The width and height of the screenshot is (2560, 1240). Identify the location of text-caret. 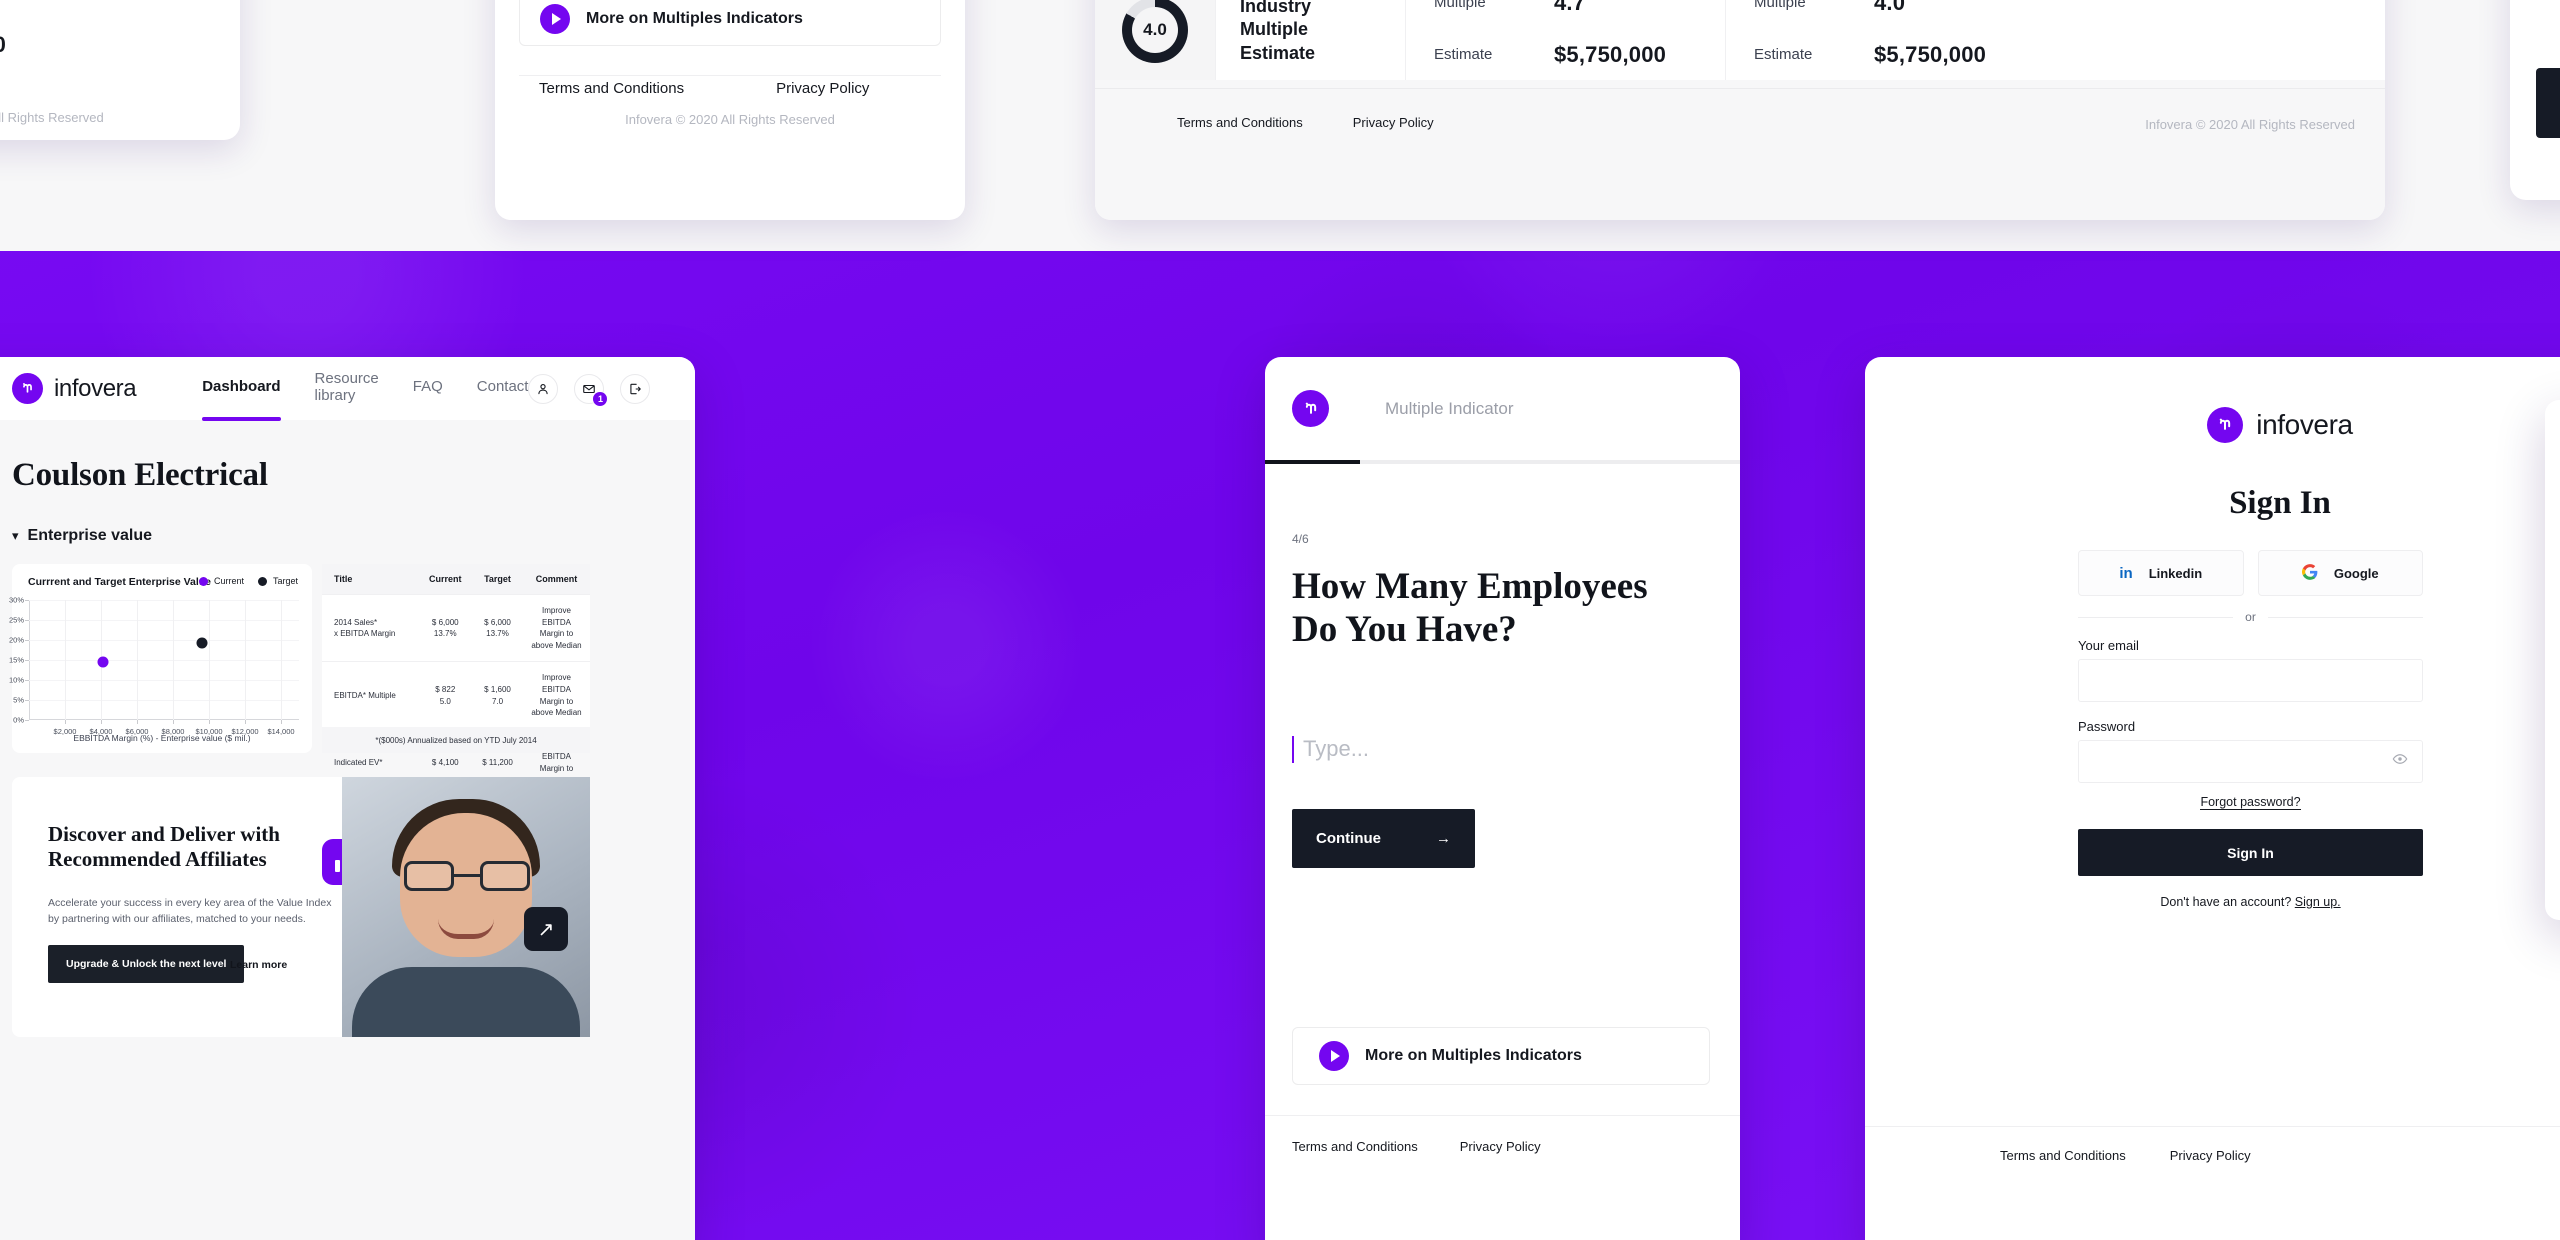
(1293, 749).